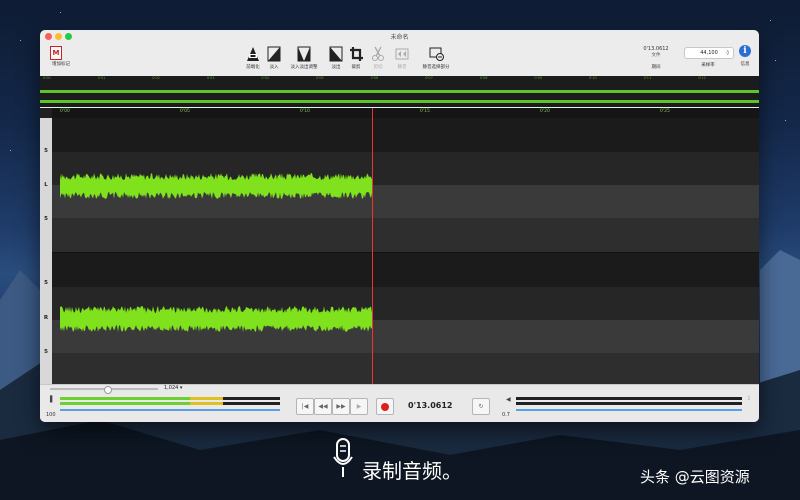 The image size is (800, 500). I want to click on loop-button: ↻, so click(481, 406).